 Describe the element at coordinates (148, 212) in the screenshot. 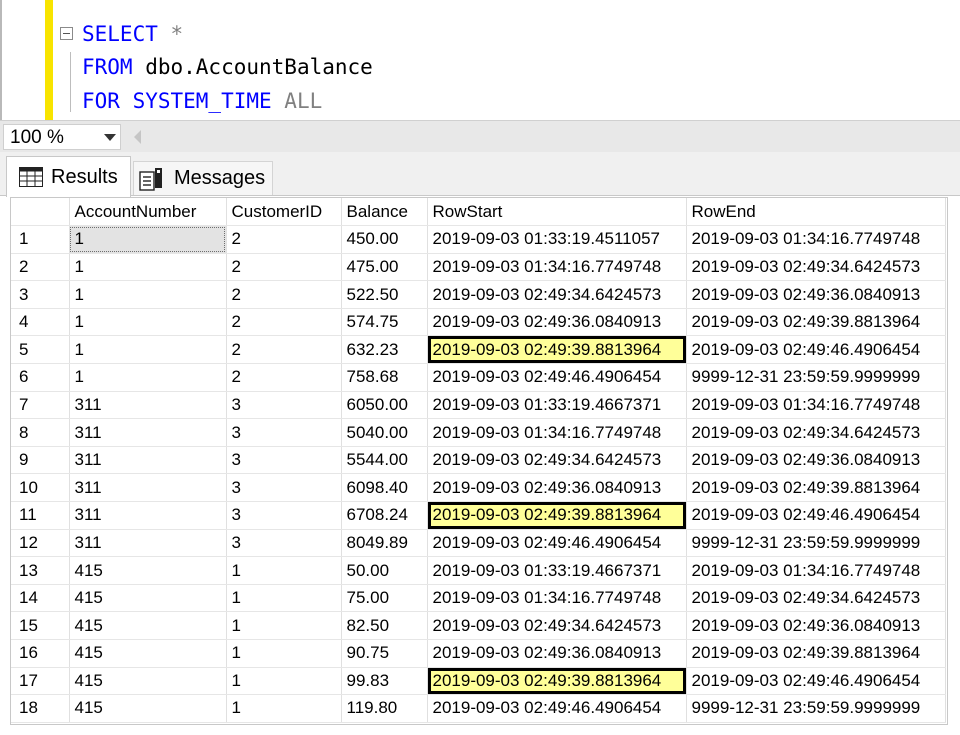

I see `column-header-accountnumber: AccountNumber` at that location.